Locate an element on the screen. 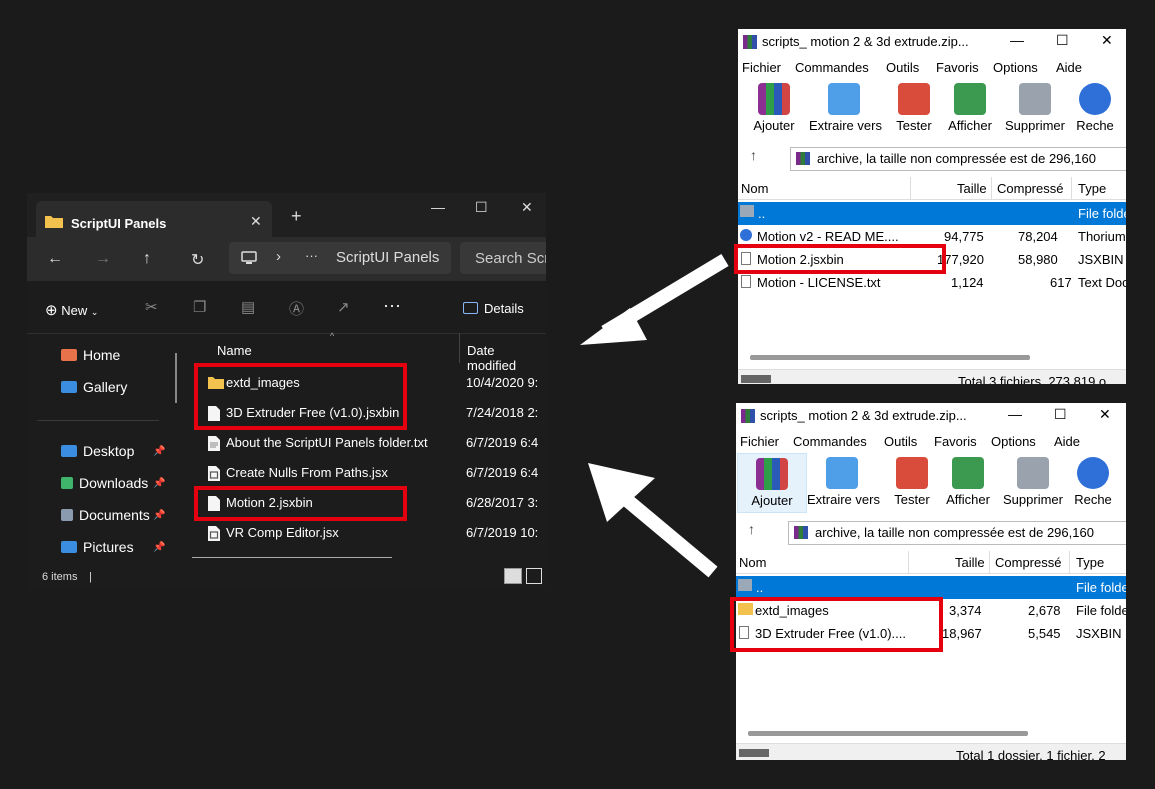  script-file-icon is located at coordinates (214, 473).